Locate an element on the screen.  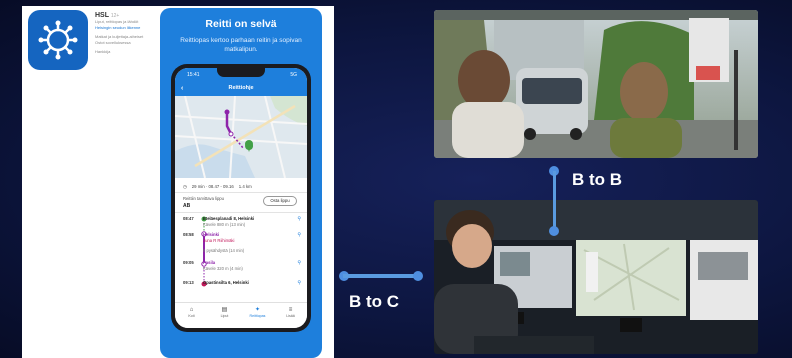
status-time: 15:41 is located at coordinates (193, 75).